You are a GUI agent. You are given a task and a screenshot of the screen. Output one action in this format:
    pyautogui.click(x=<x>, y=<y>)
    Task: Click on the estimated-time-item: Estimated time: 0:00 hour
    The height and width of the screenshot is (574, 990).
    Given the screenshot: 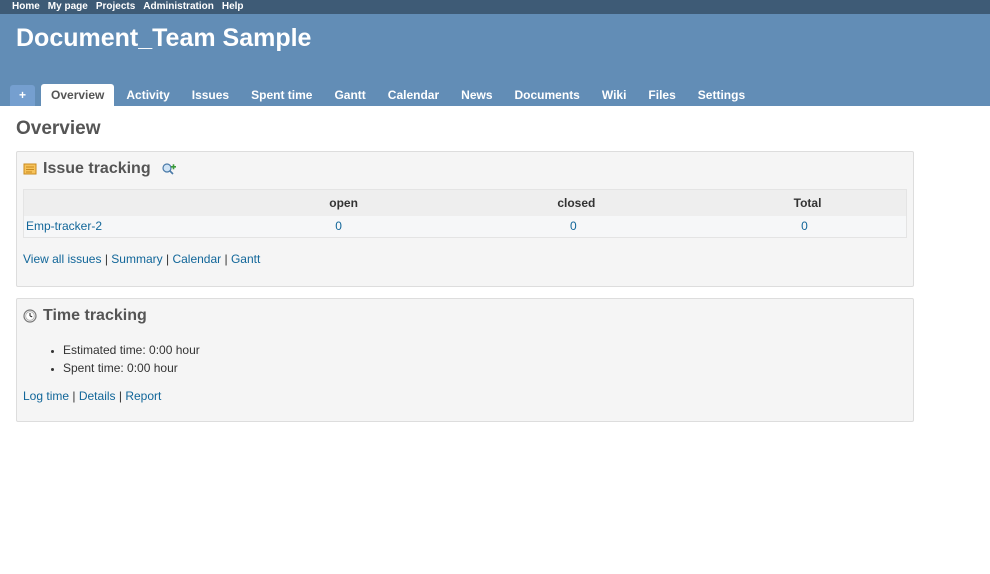 What is the action you would take?
    pyautogui.click(x=485, y=350)
    